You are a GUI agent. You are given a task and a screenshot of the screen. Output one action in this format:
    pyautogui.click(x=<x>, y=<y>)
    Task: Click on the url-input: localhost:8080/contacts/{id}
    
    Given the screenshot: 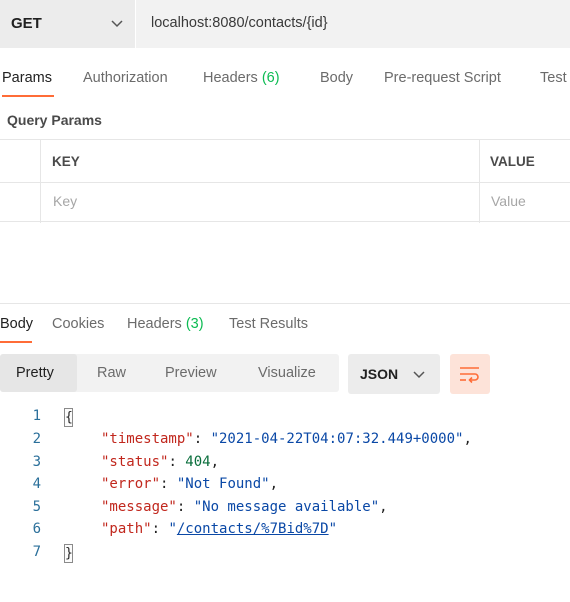 What is the action you would take?
    pyautogui.click(x=239, y=23)
    